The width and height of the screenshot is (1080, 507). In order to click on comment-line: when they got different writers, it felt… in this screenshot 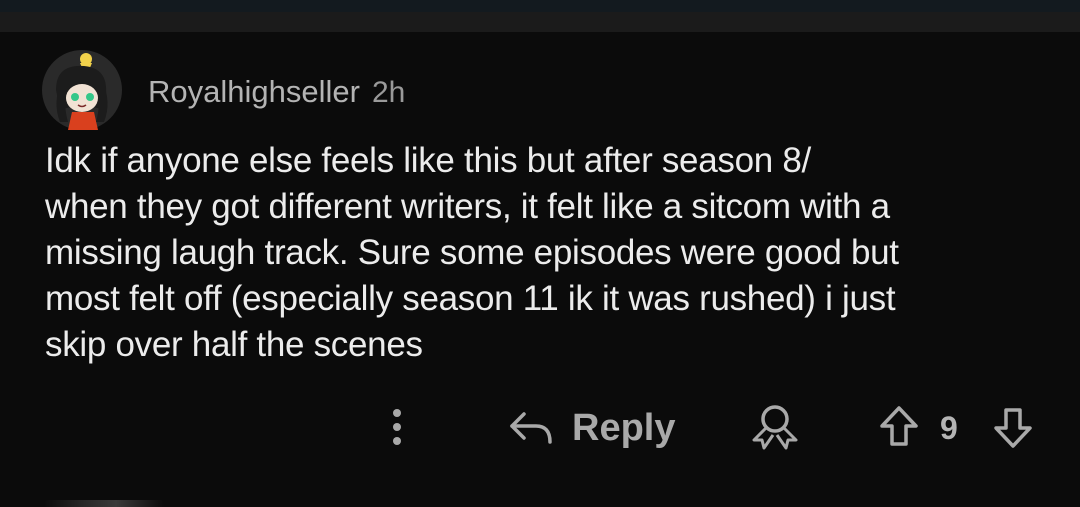, I will do `click(467, 206)`.